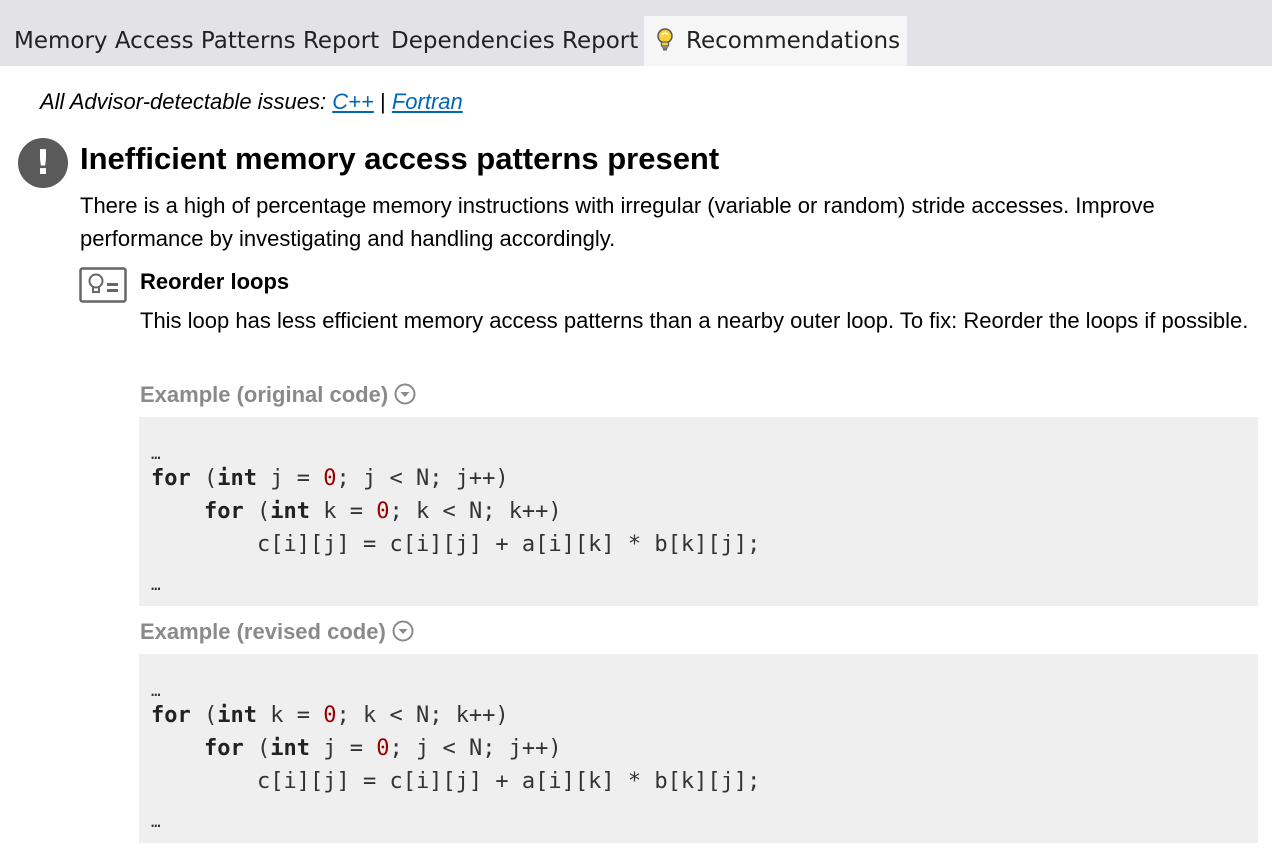 The width and height of the screenshot is (1272, 850). What do you see at coordinates (793, 41) in the screenshot?
I see `tab-label: Recommendations` at bounding box center [793, 41].